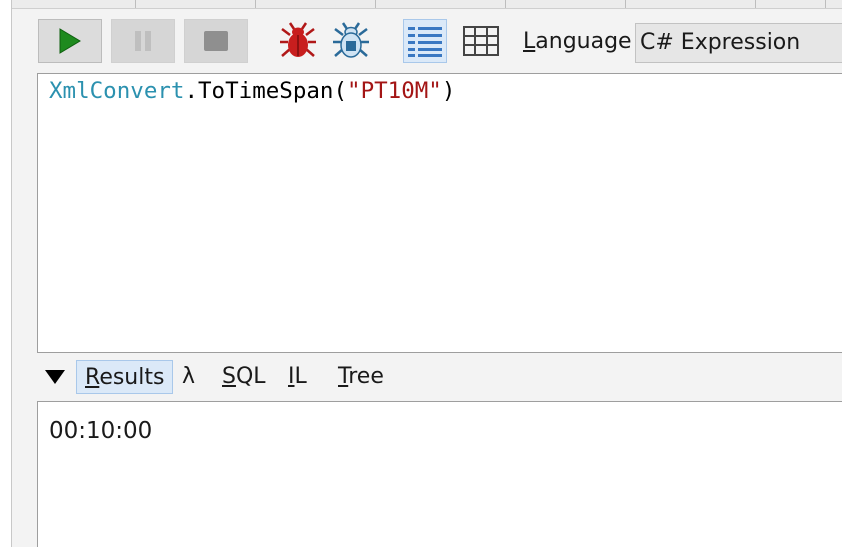 This screenshot has height=547, width=842. What do you see at coordinates (427, 4) in the screenshot?
I see `query-tab-strip` at bounding box center [427, 4].